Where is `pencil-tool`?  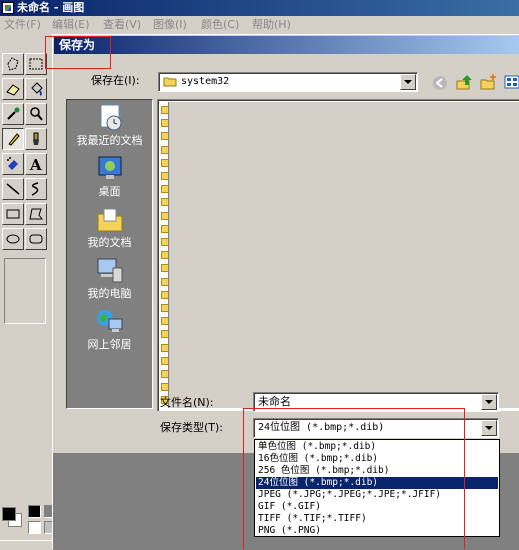 pencil-tool is located at coordinates (13, 139).